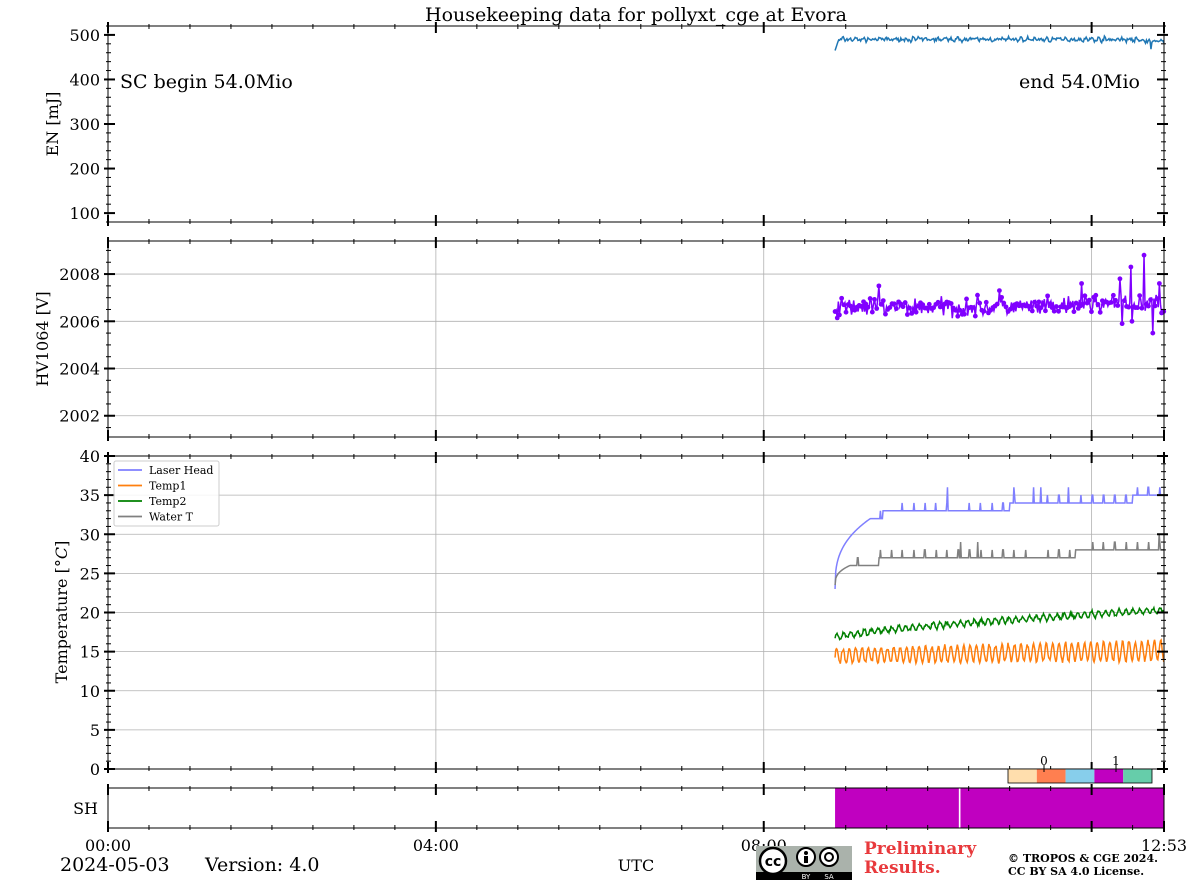  Describe the element at coordinates (85, 808) in the screenshot. I see `shutter-ylabel: SH` at that location.